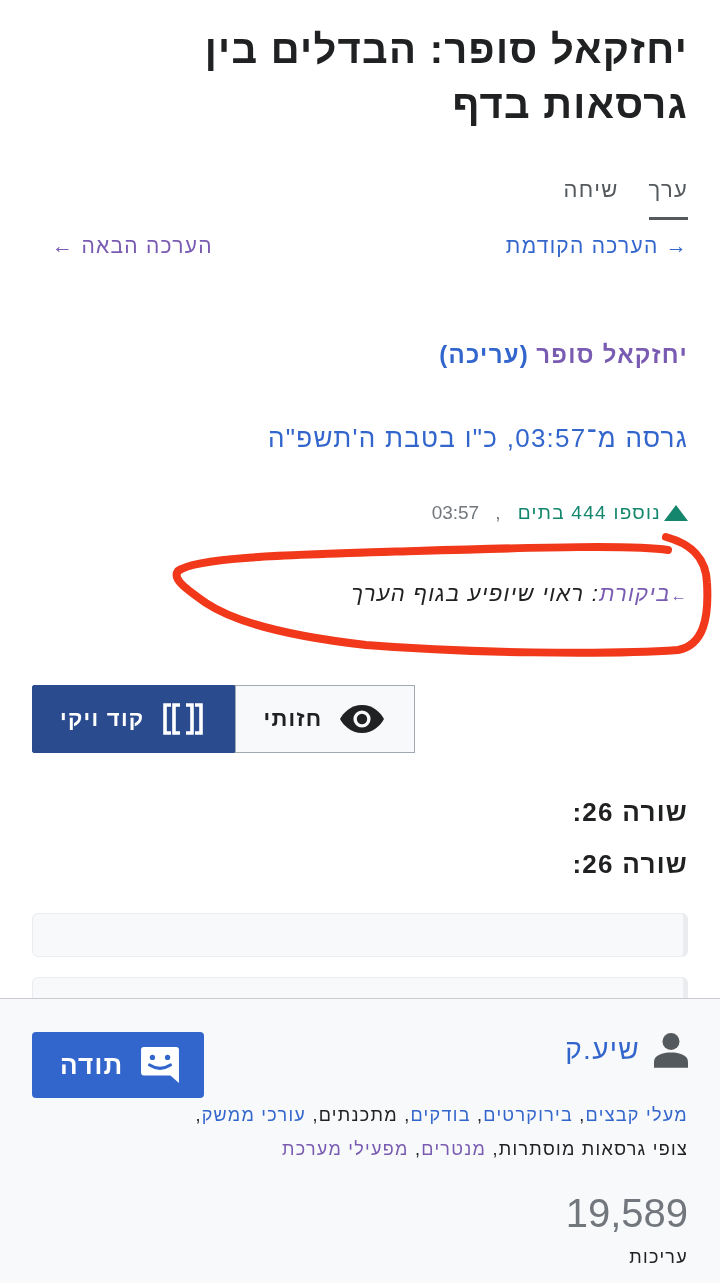 The image size is (720, 1283). Describe the element at coordinates (602, 1050) in the screenshot. I see `username-link: שיע.ק` at that location.